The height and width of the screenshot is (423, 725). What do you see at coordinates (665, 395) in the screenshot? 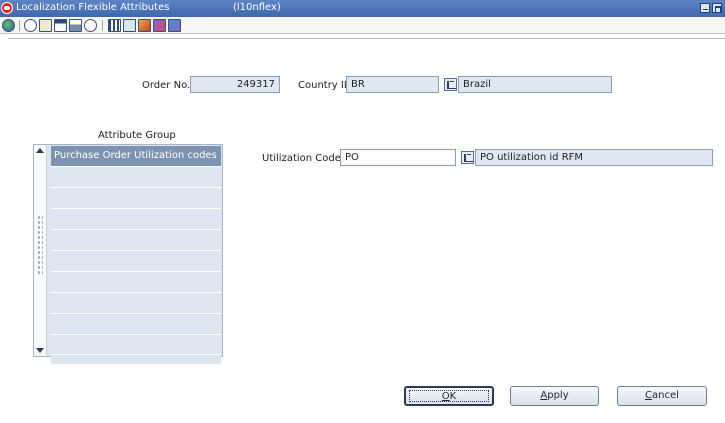
I see `cancel-label-post: ancel` at bounding box center [665, 395].